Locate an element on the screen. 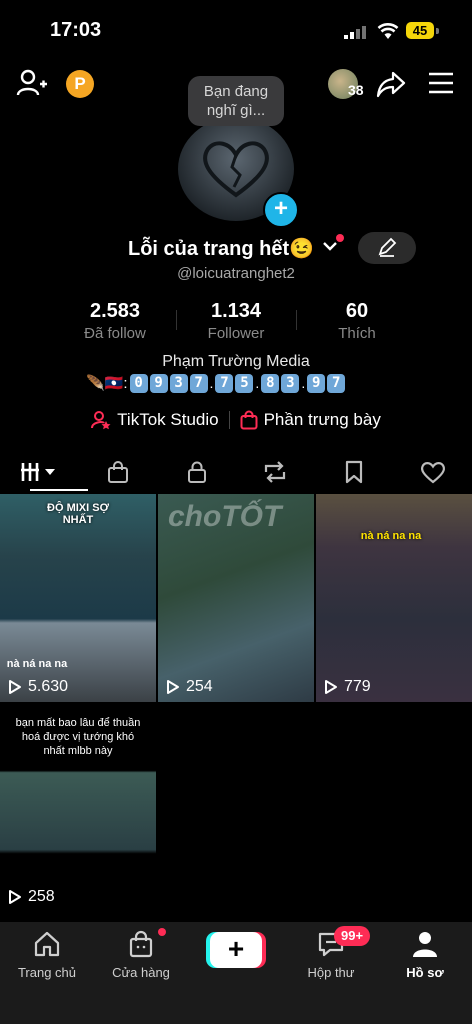 This screenshot has width=472, height=1024. notification-dot is located at coordinates (340, 238).